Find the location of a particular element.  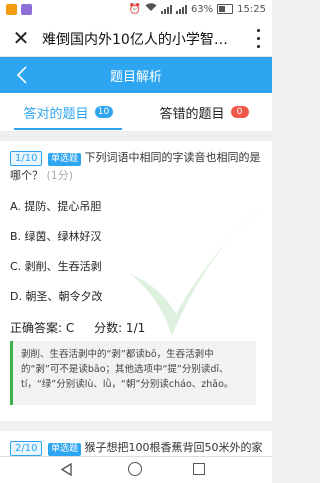

question-number: 1/10 is located at coordinates (26, 158).